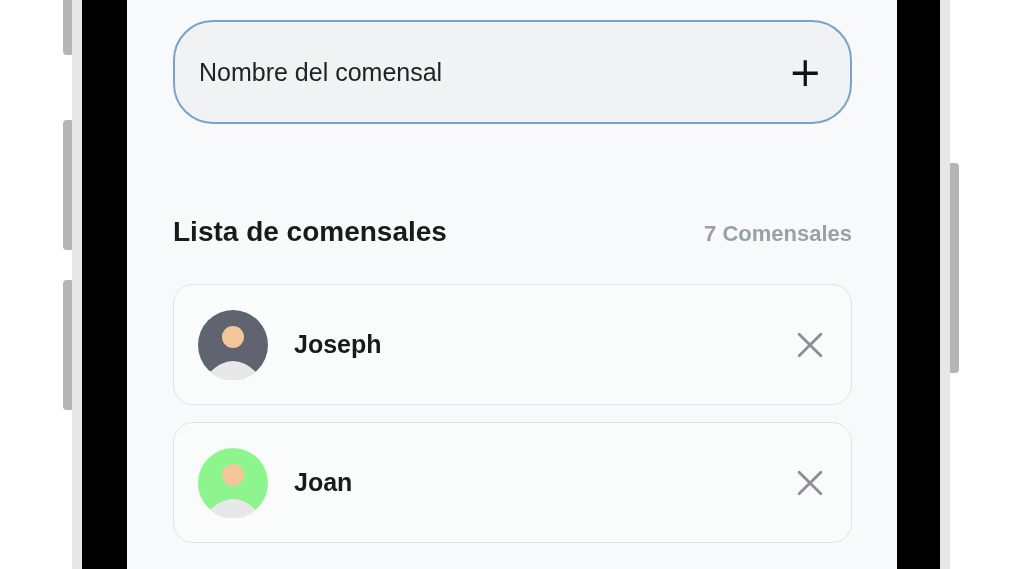 This screenshot has height=569, width=1024. I want to click on add-button: +, so click(805, 72).